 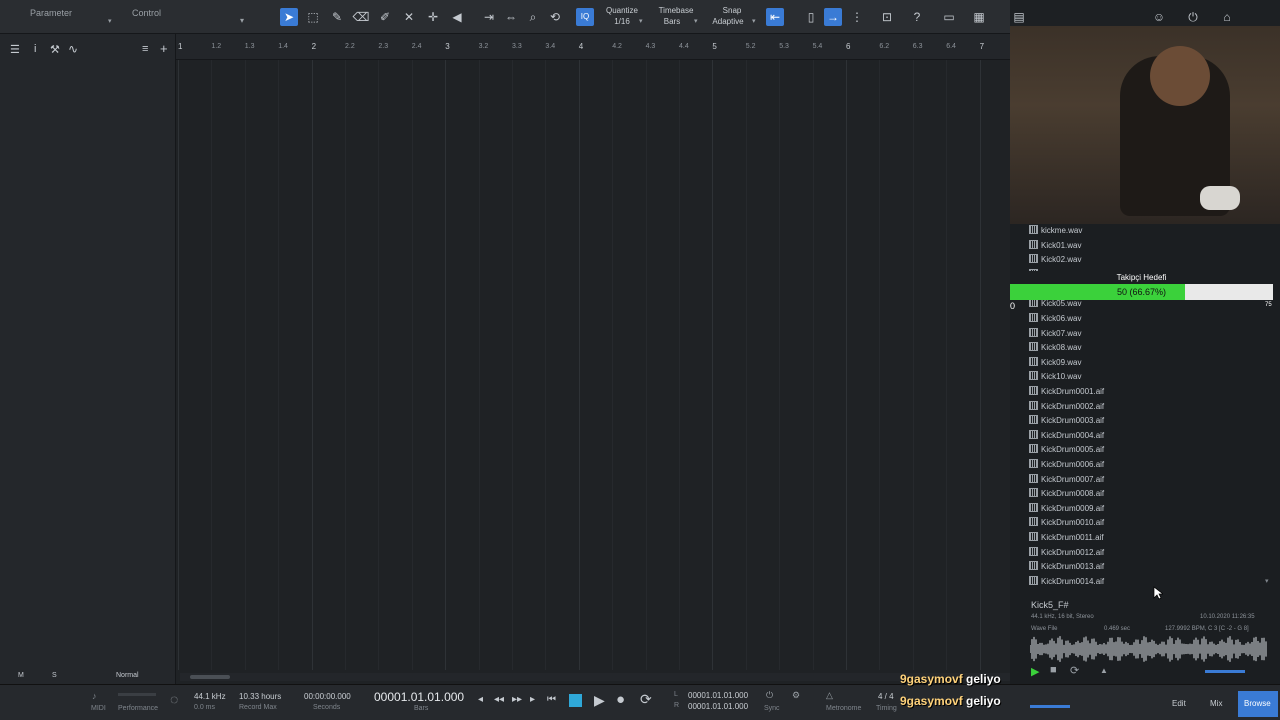 I want to click on mute-tool-icon: ✕, so click(x=409, y=17).